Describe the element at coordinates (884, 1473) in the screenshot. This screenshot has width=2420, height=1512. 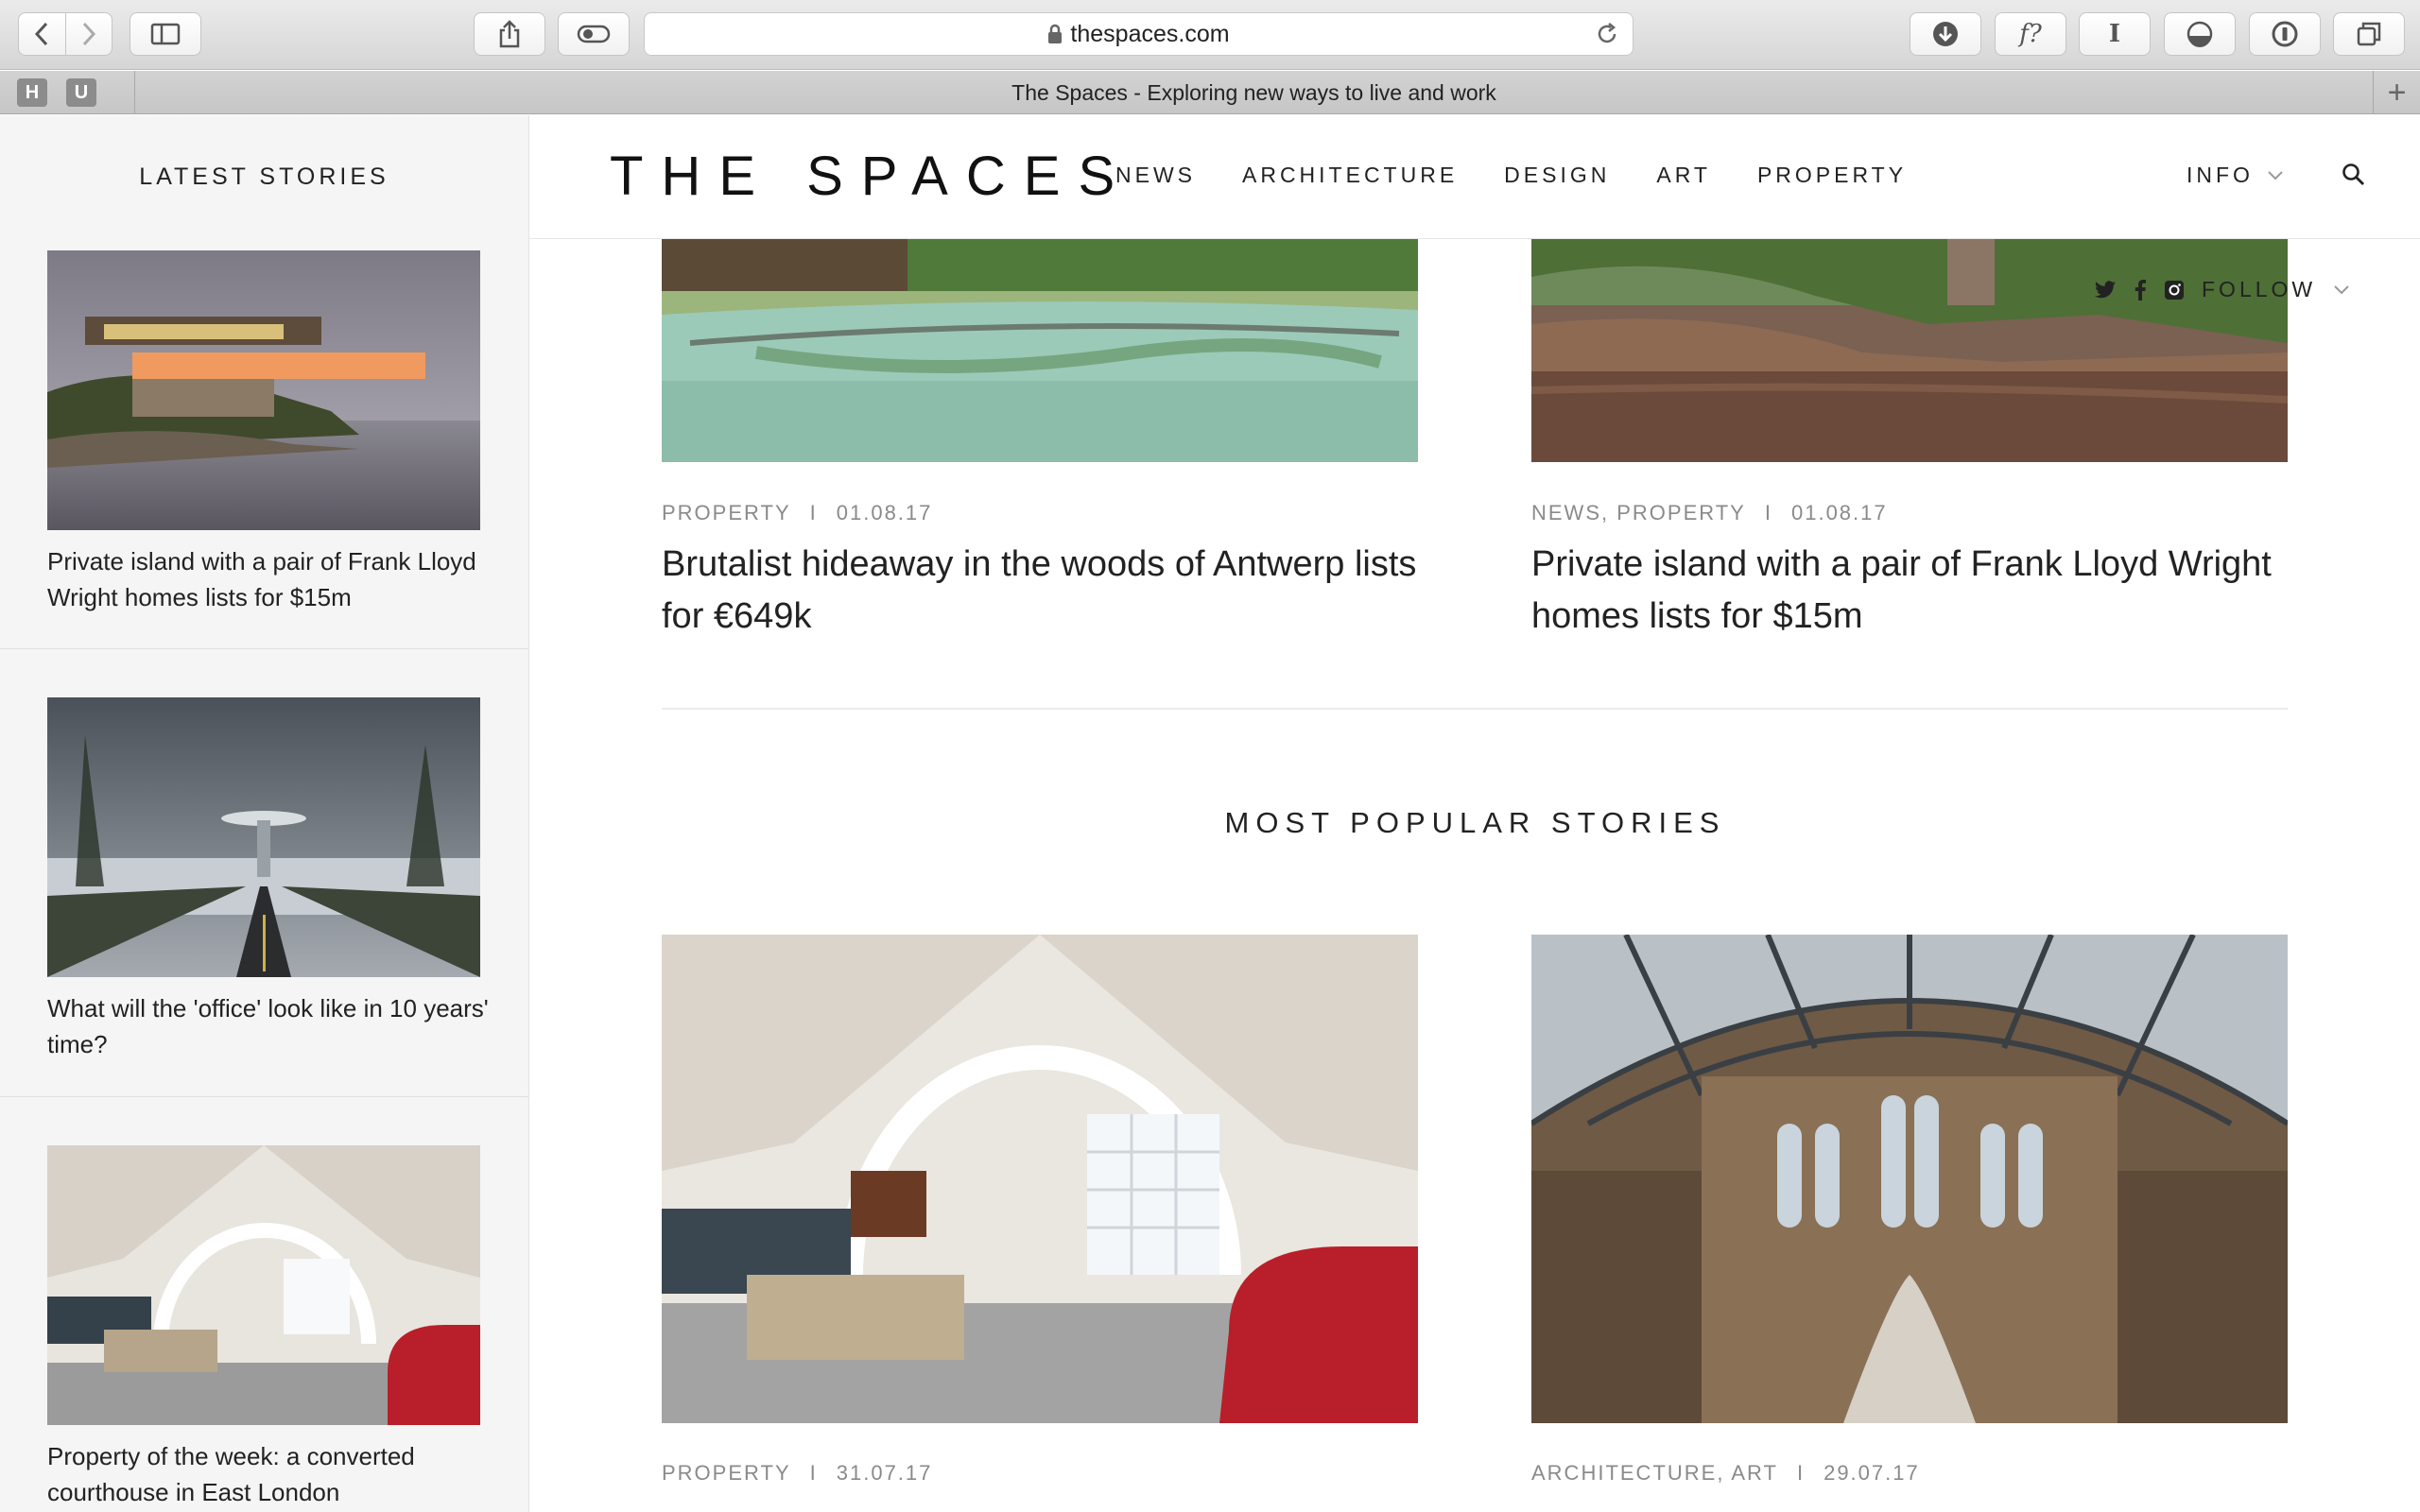
I see `story-date: 31.07.17` at that location.